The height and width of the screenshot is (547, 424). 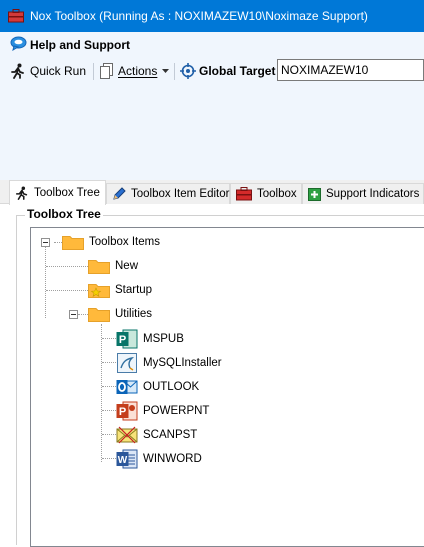 What do you see at coordinates (166, 71) in the screenshot?
I see `chevron-down-icon` at bounding box center [166, 71].